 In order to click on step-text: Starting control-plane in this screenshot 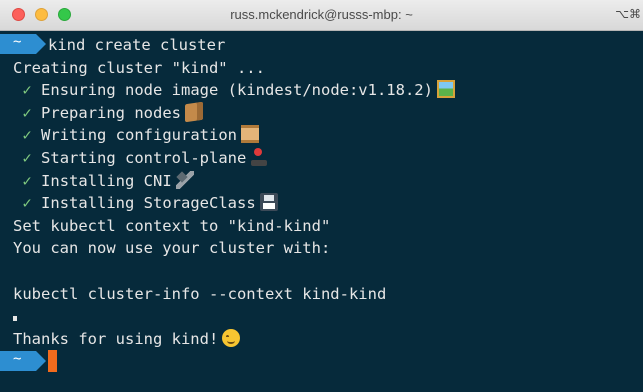, I will do `click(144, 157)`.